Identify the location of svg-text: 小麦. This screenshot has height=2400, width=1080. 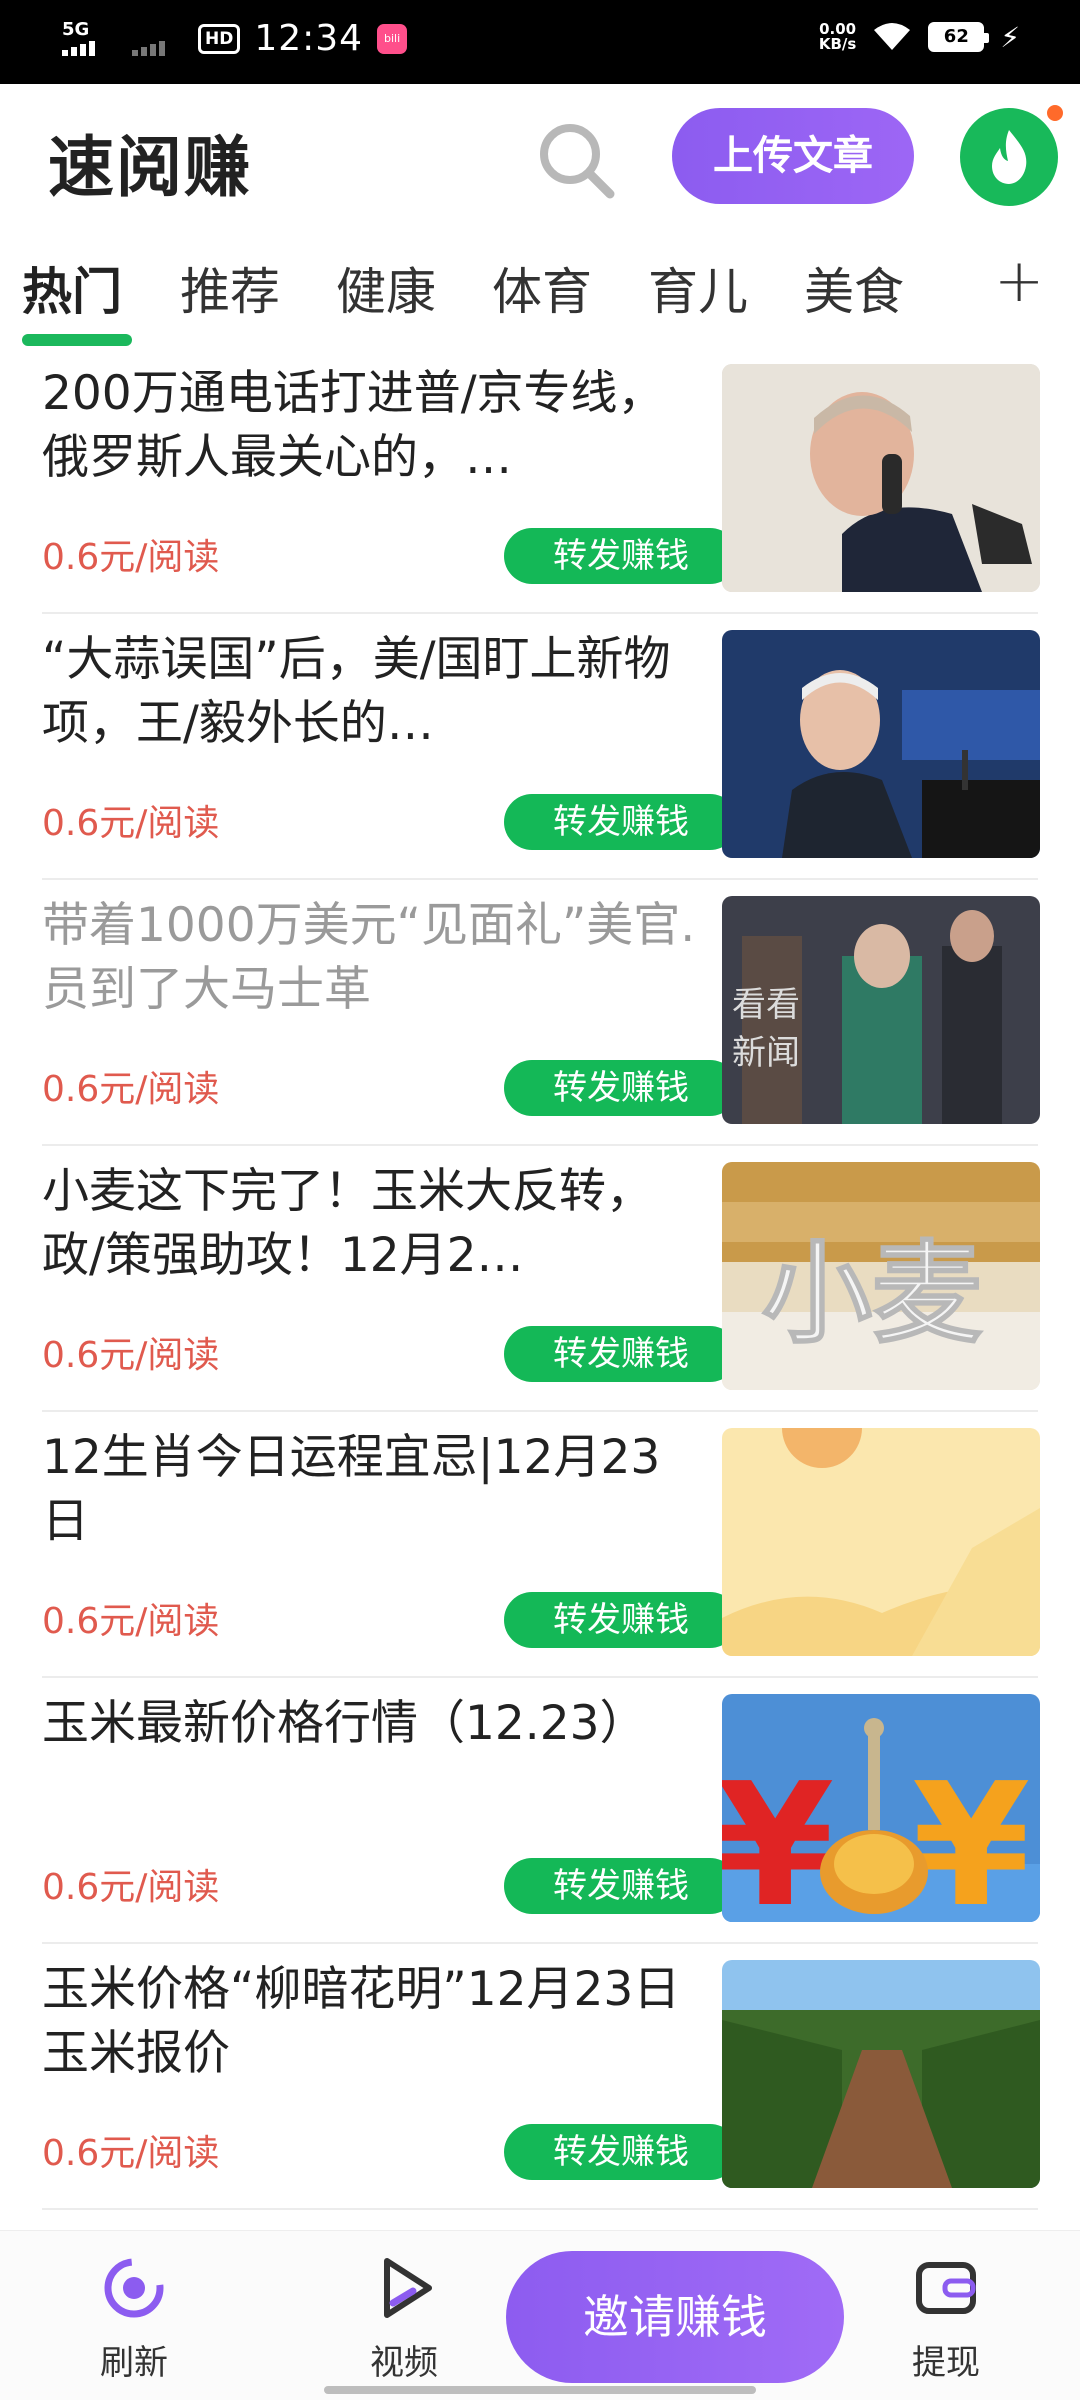
(872, 1294).